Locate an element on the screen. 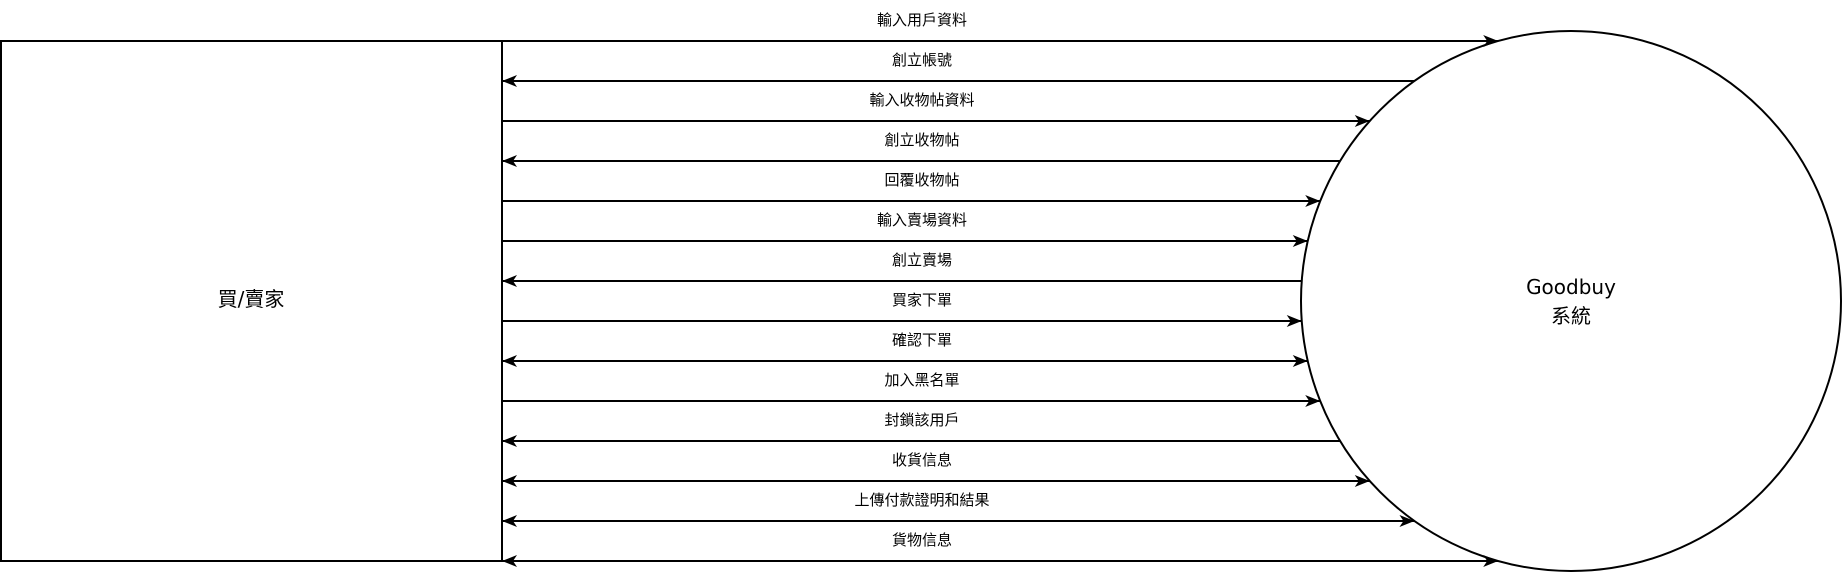  flow-label: 創立賣場 is located at coordinates (922, 260).